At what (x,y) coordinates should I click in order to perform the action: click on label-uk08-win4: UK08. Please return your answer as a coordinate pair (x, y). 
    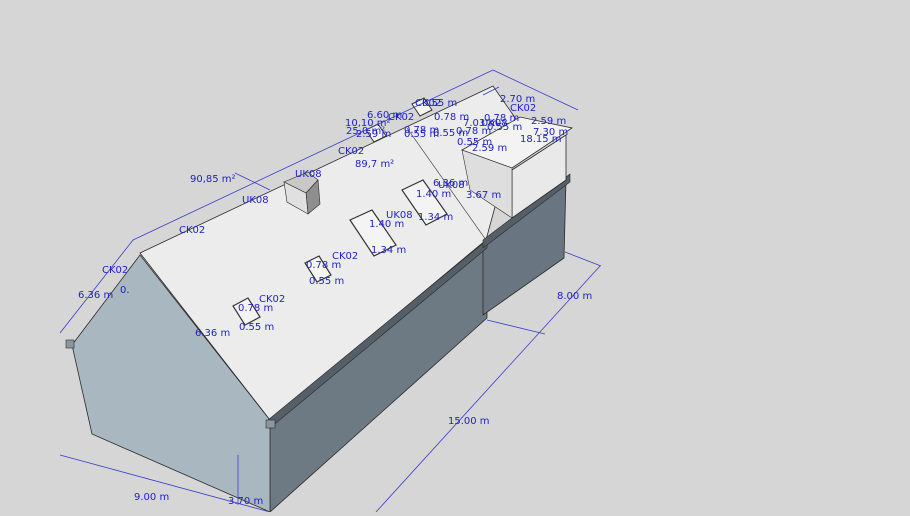
    Looking at the image, I should click on (451, 185).